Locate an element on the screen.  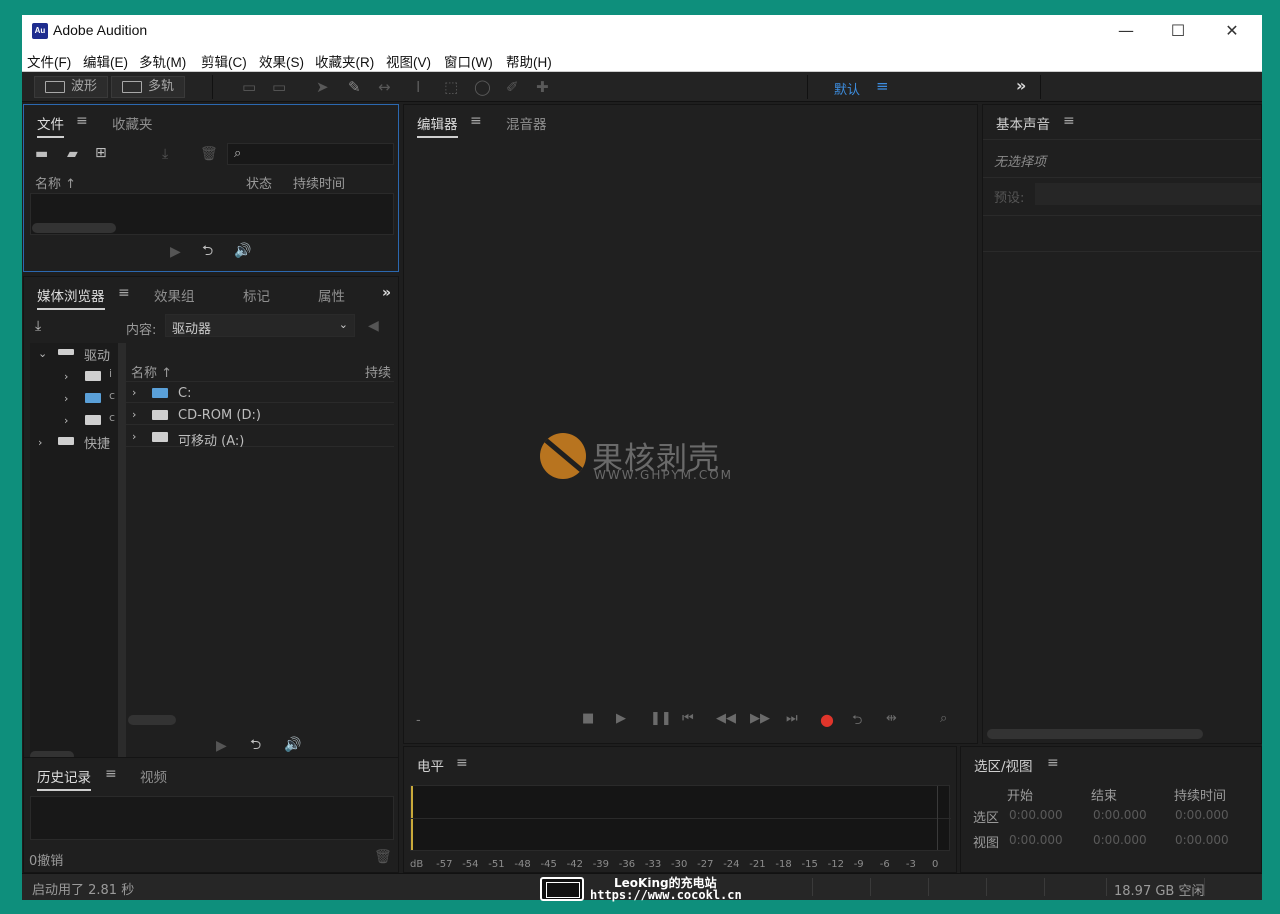
time-selection-tool-icon: I is located at coordinates (418, 87).